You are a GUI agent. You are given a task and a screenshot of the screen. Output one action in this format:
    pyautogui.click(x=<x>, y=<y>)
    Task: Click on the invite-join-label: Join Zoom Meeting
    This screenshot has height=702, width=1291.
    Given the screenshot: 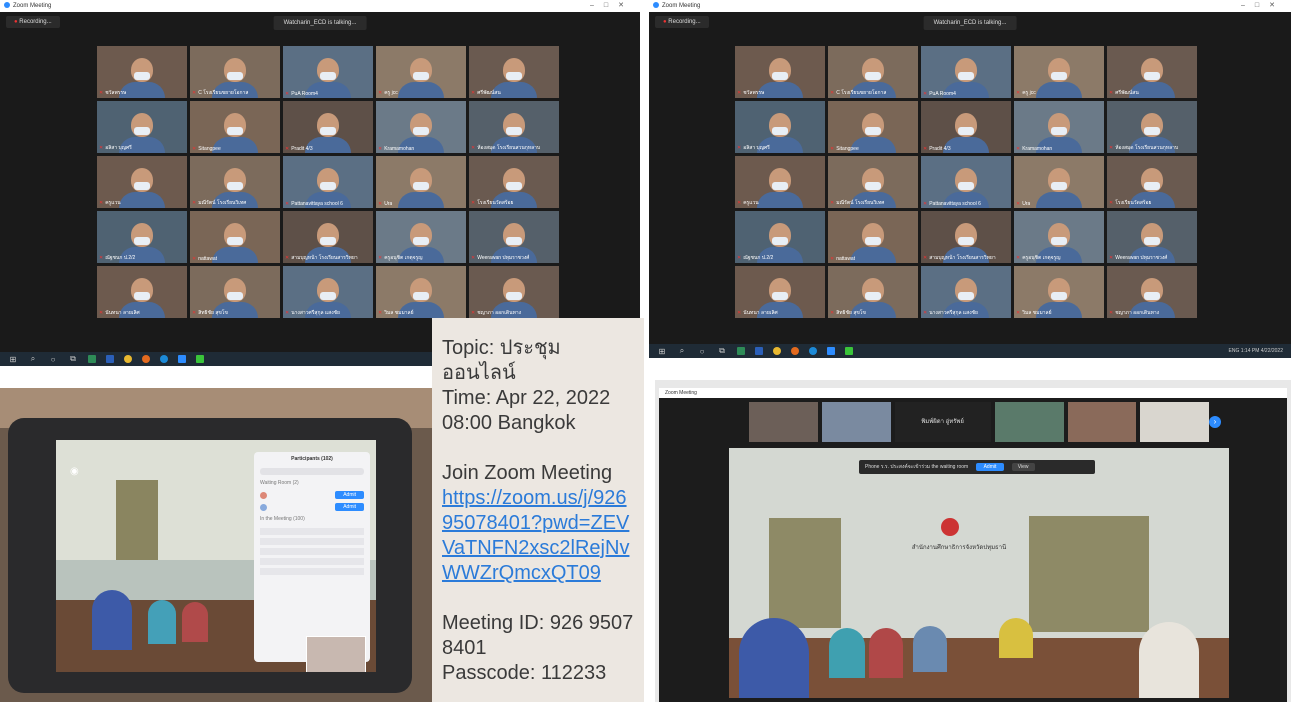 What is the action you would take?
    pyautogui.click(x=527, y=473)
    